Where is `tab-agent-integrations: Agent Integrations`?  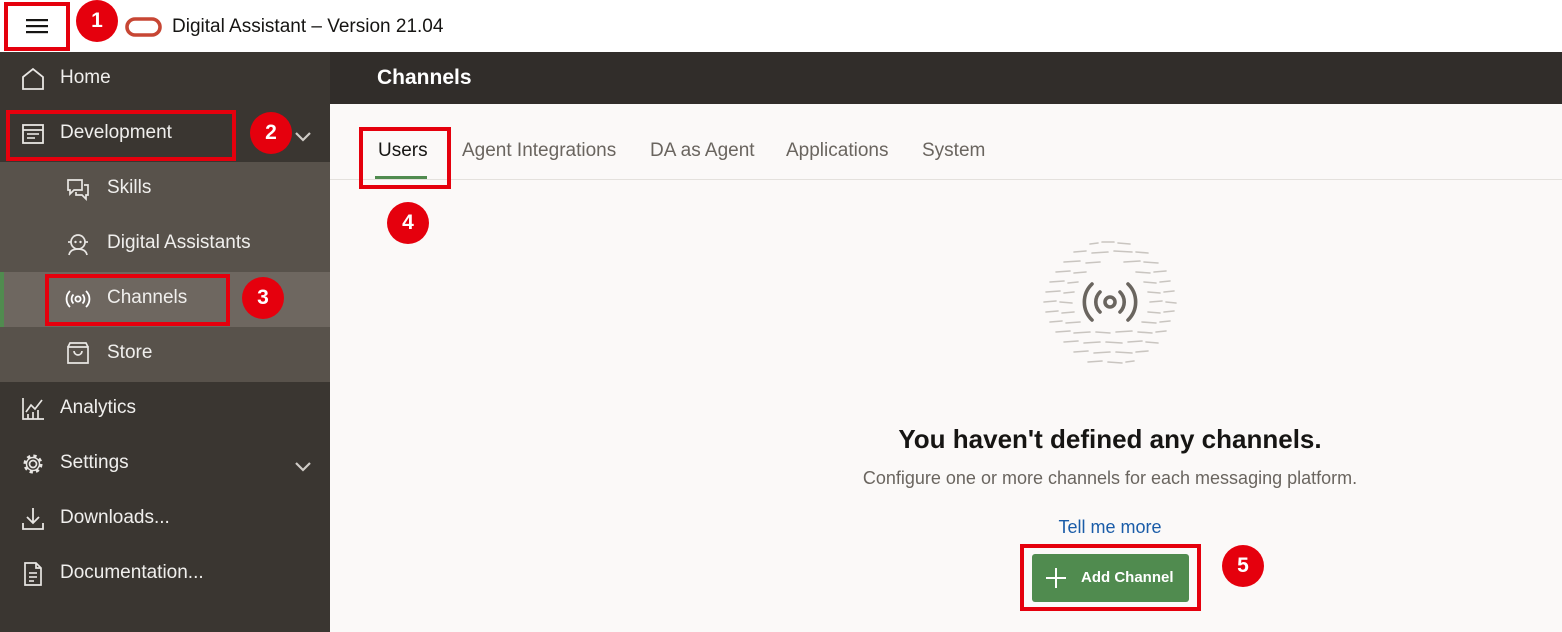 tab-agent-integrations: Agent Integrations is located at coordinates (539, 151).